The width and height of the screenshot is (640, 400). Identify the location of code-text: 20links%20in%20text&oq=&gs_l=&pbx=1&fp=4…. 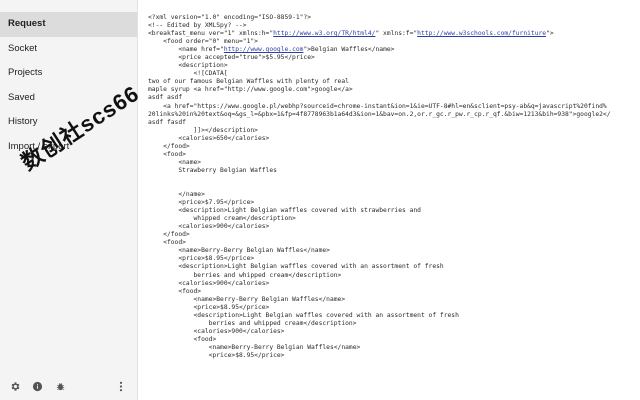
(379, 114).